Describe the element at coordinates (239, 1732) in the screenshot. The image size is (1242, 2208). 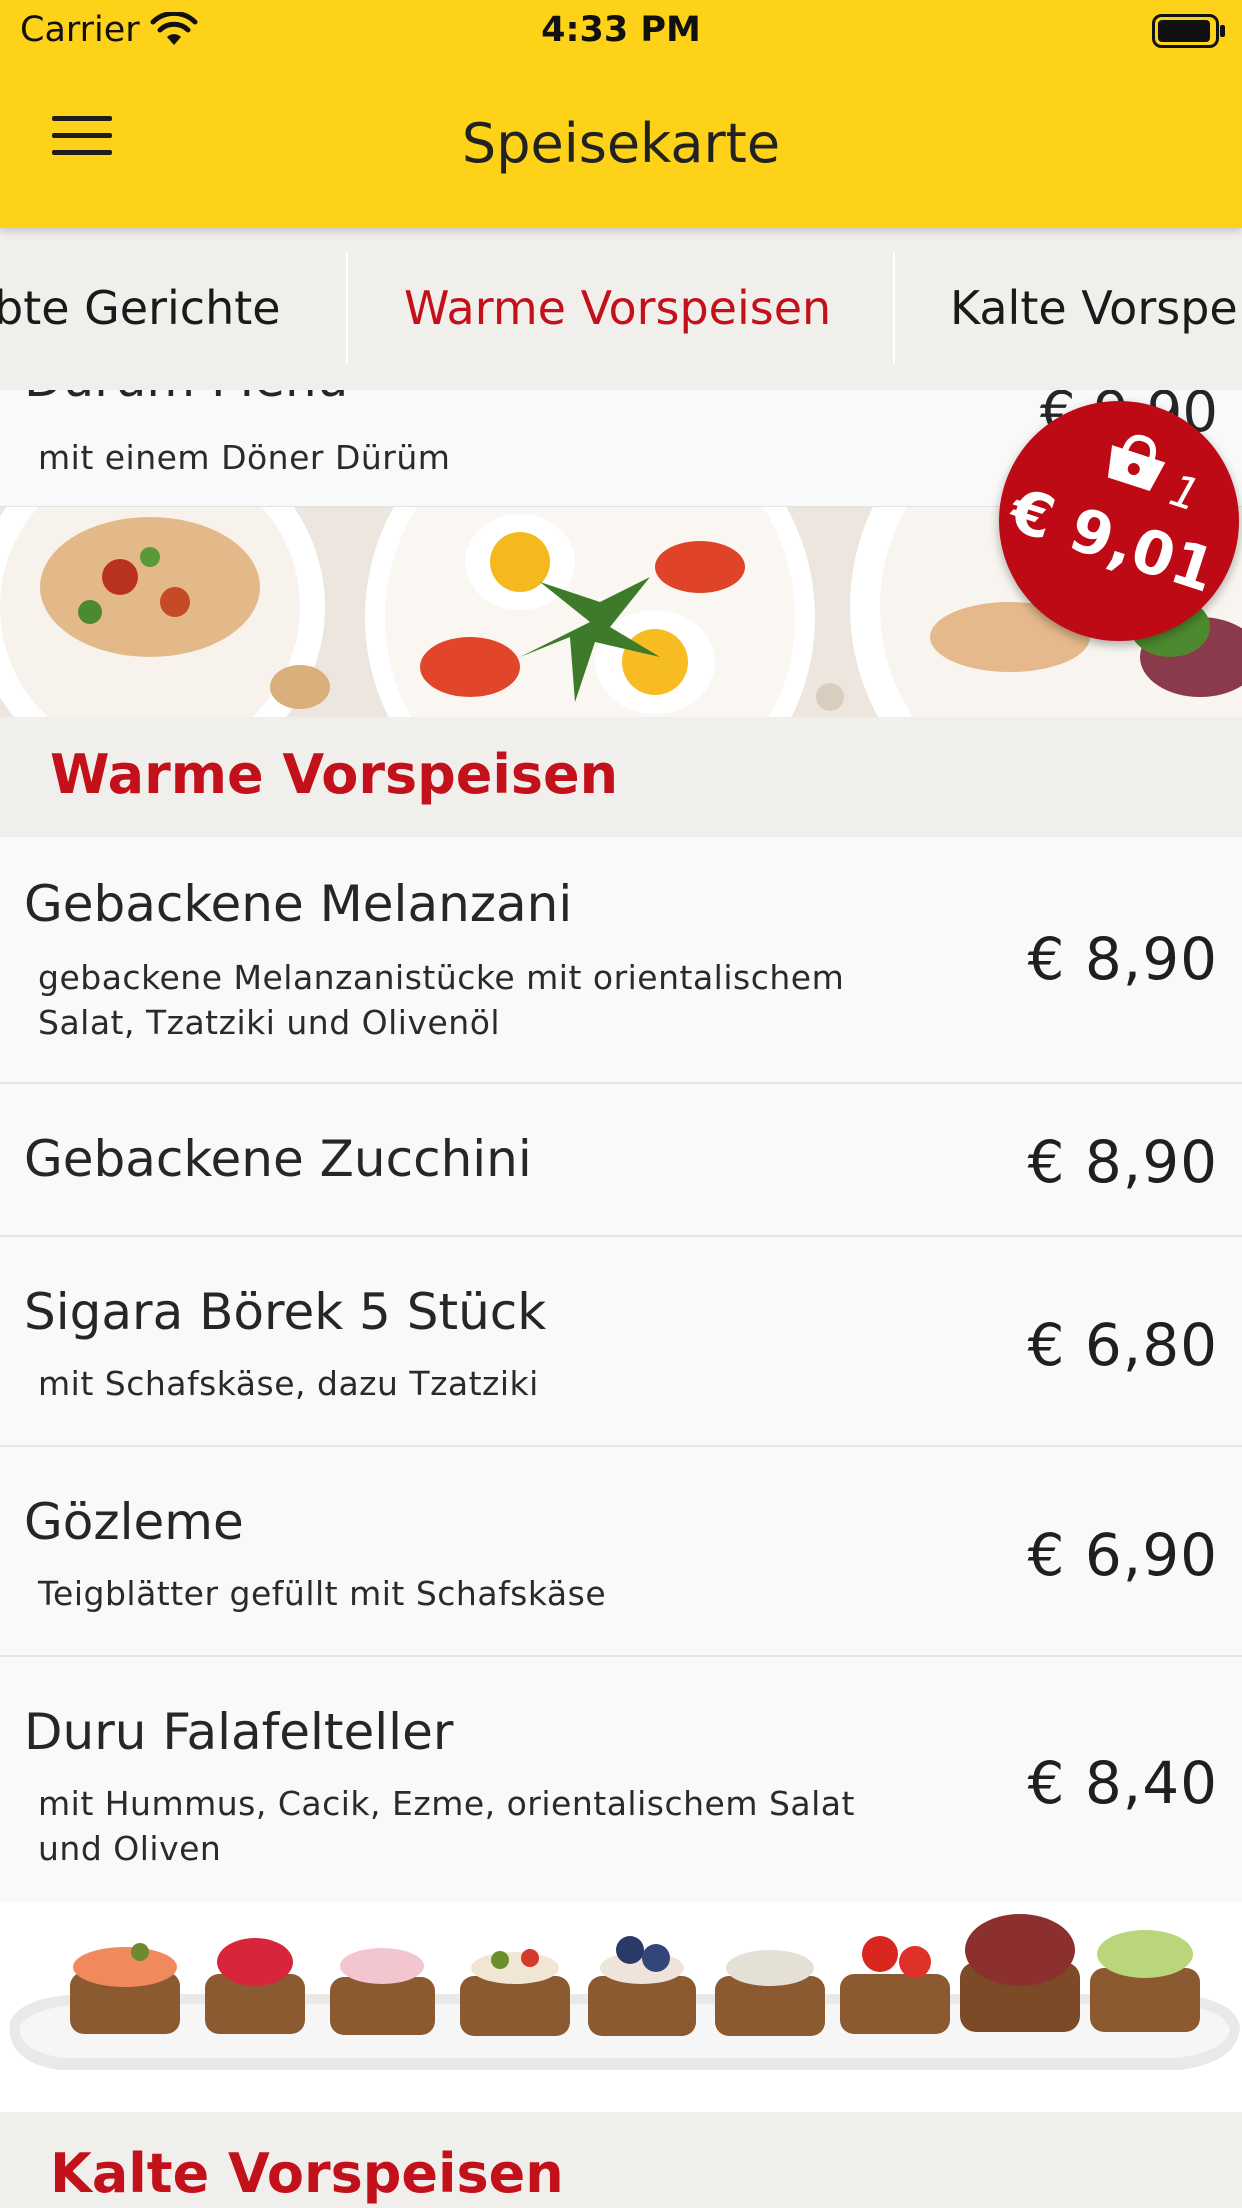
I see `item-name: Duru Falafelteller` at that location.